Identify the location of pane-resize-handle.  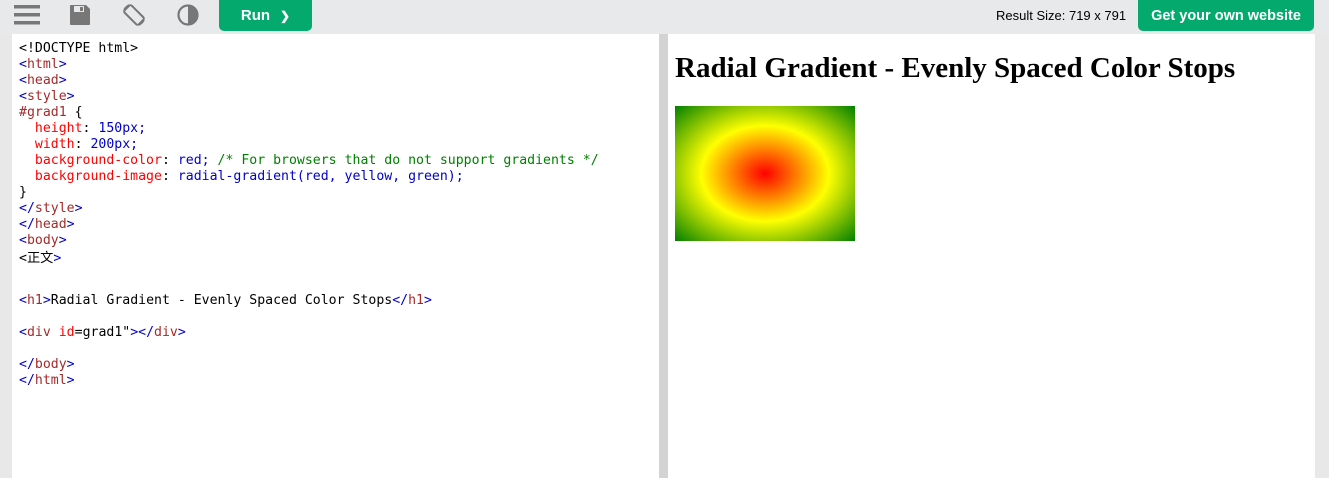
(663, 256).